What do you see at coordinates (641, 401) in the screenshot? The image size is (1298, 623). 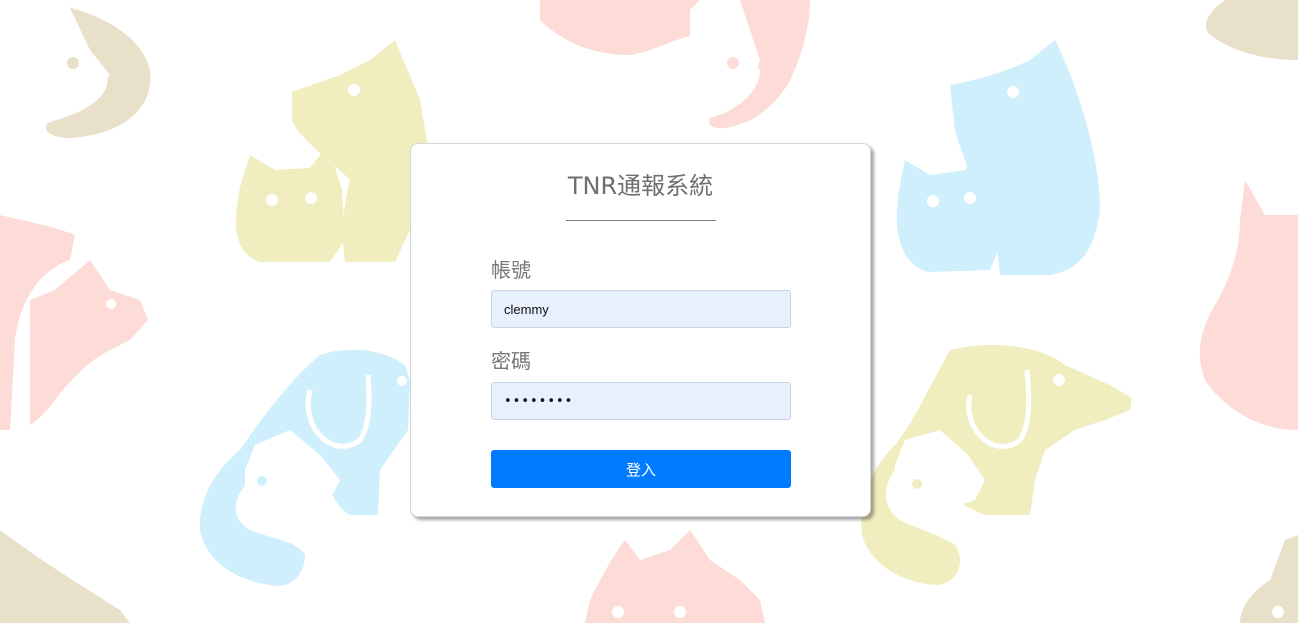 I see `password-input` at bounding box center [641, 401].